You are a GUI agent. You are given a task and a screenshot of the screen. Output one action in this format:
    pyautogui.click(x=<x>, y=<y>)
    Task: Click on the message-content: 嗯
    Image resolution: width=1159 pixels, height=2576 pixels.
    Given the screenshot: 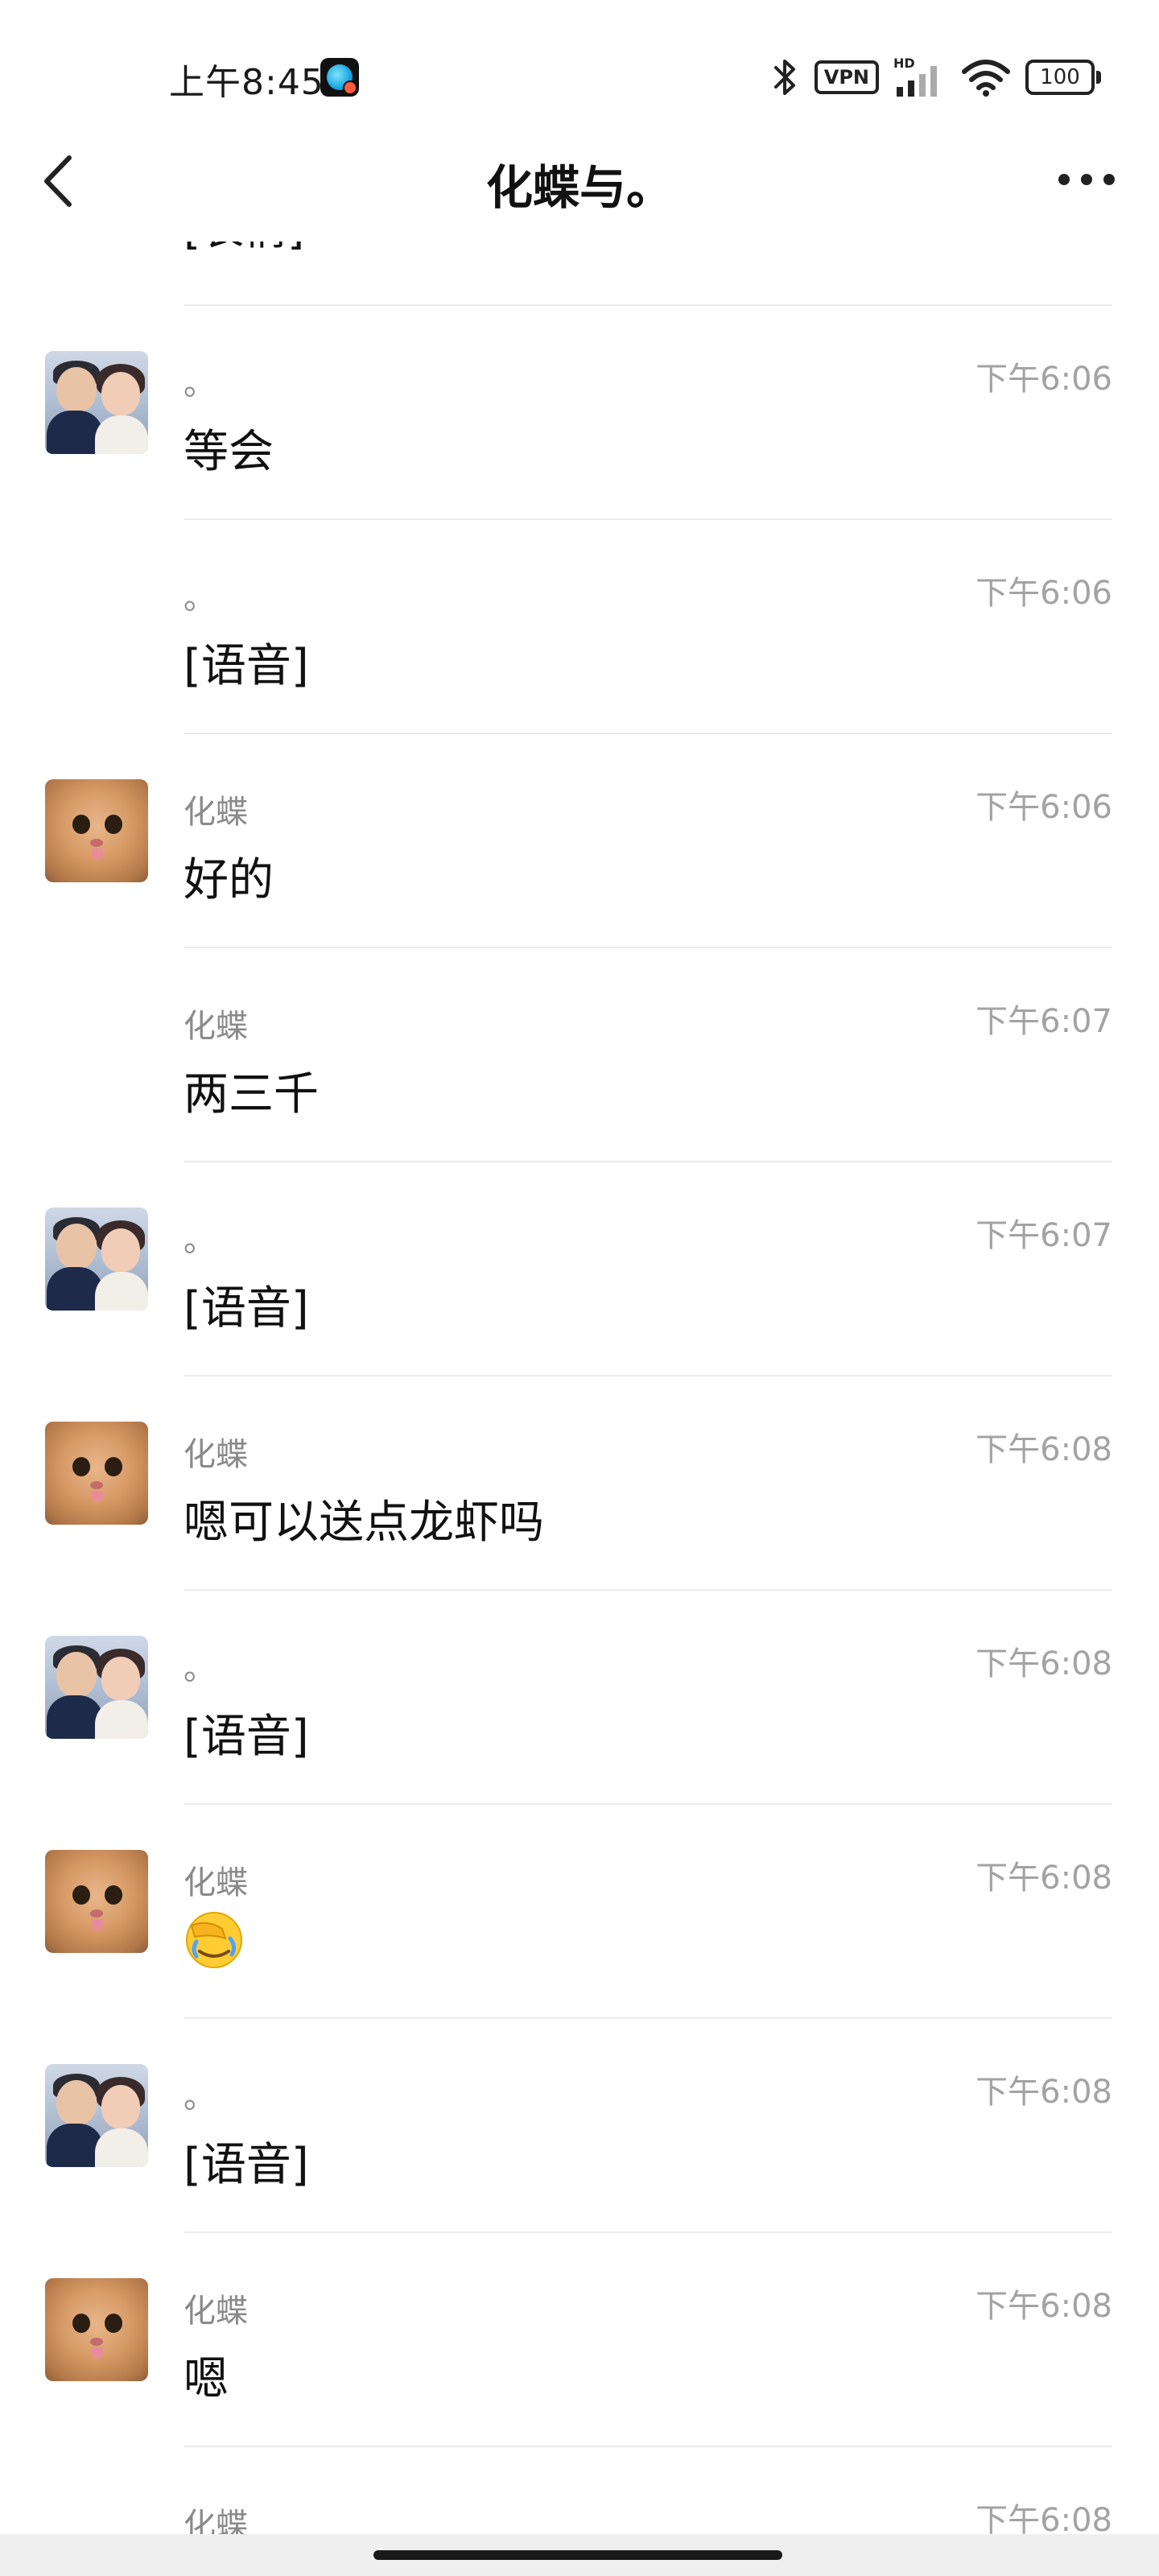 What is the action you would take?
    pyautogui.click(x=206, y=2379)
    